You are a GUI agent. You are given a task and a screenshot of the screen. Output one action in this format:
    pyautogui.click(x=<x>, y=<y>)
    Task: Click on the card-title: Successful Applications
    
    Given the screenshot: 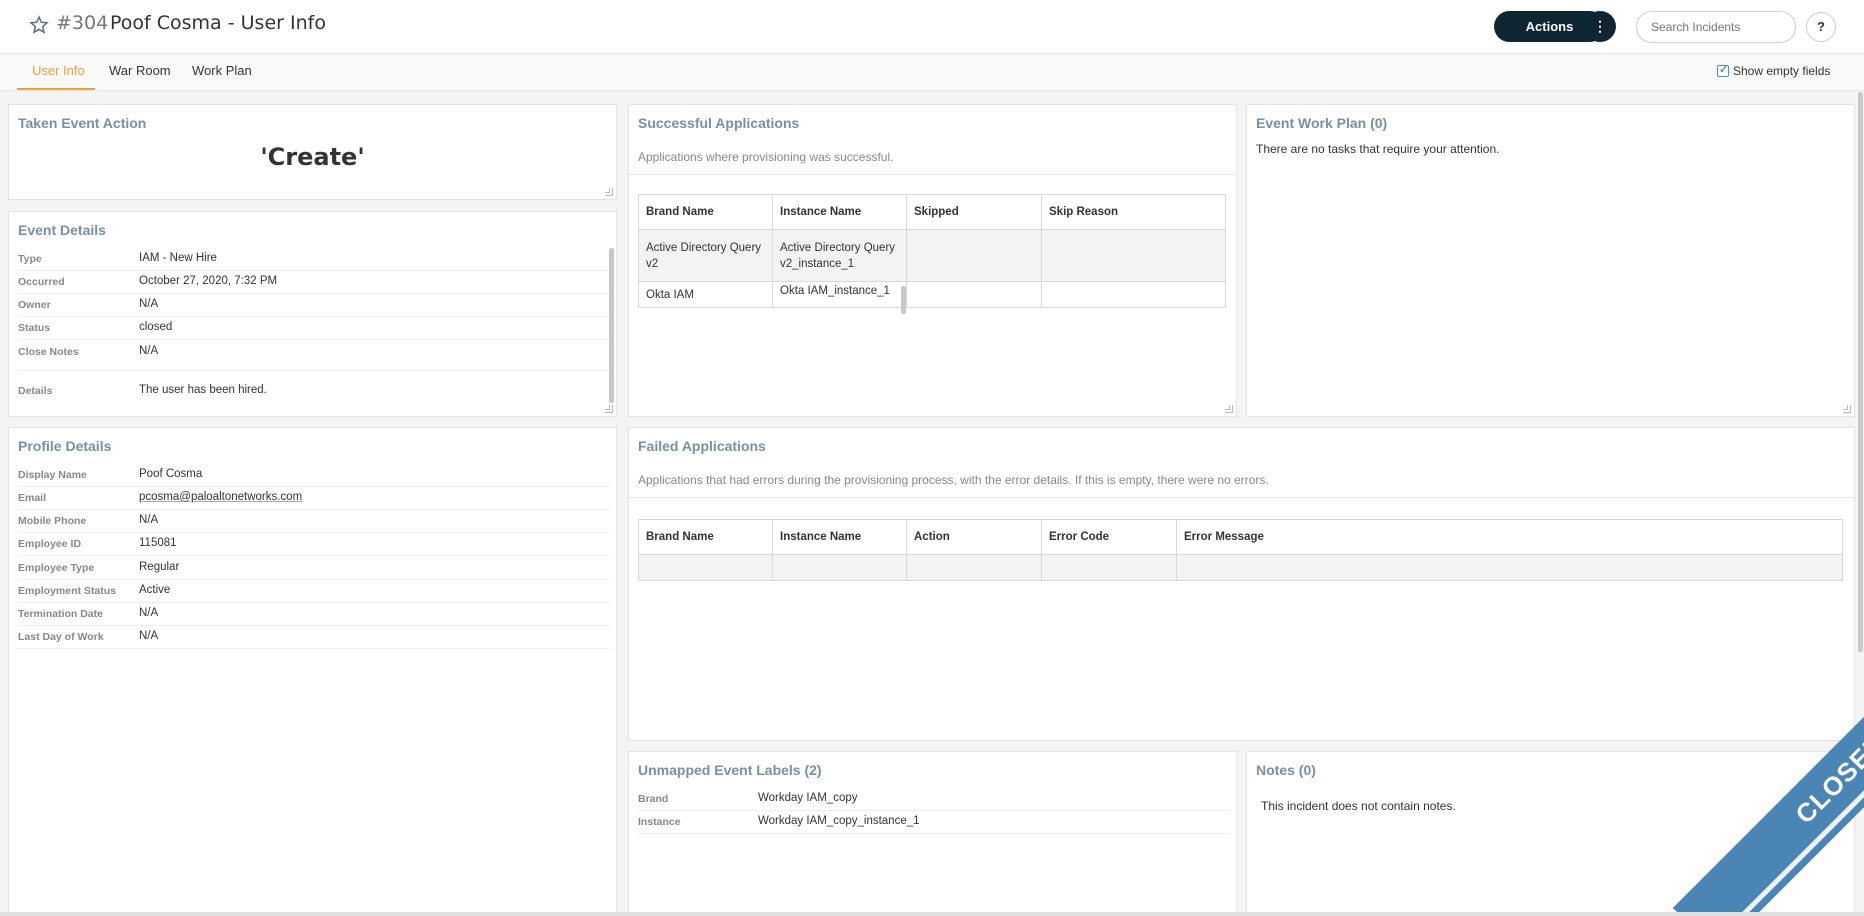 What is the action you would take?
    pyautogui.click(x=719, y=123)
    